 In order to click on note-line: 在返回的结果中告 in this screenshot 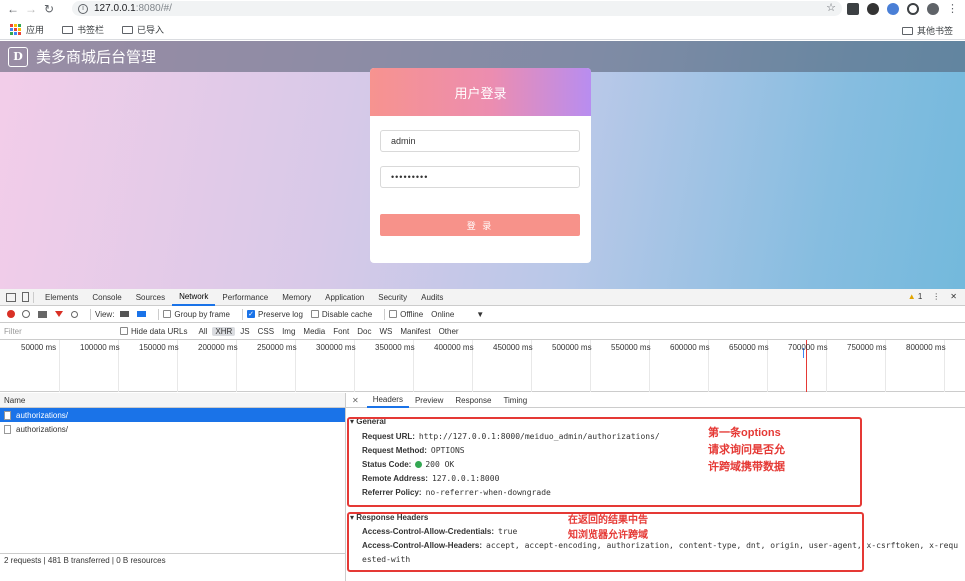, I will do `click(608, 520)`.